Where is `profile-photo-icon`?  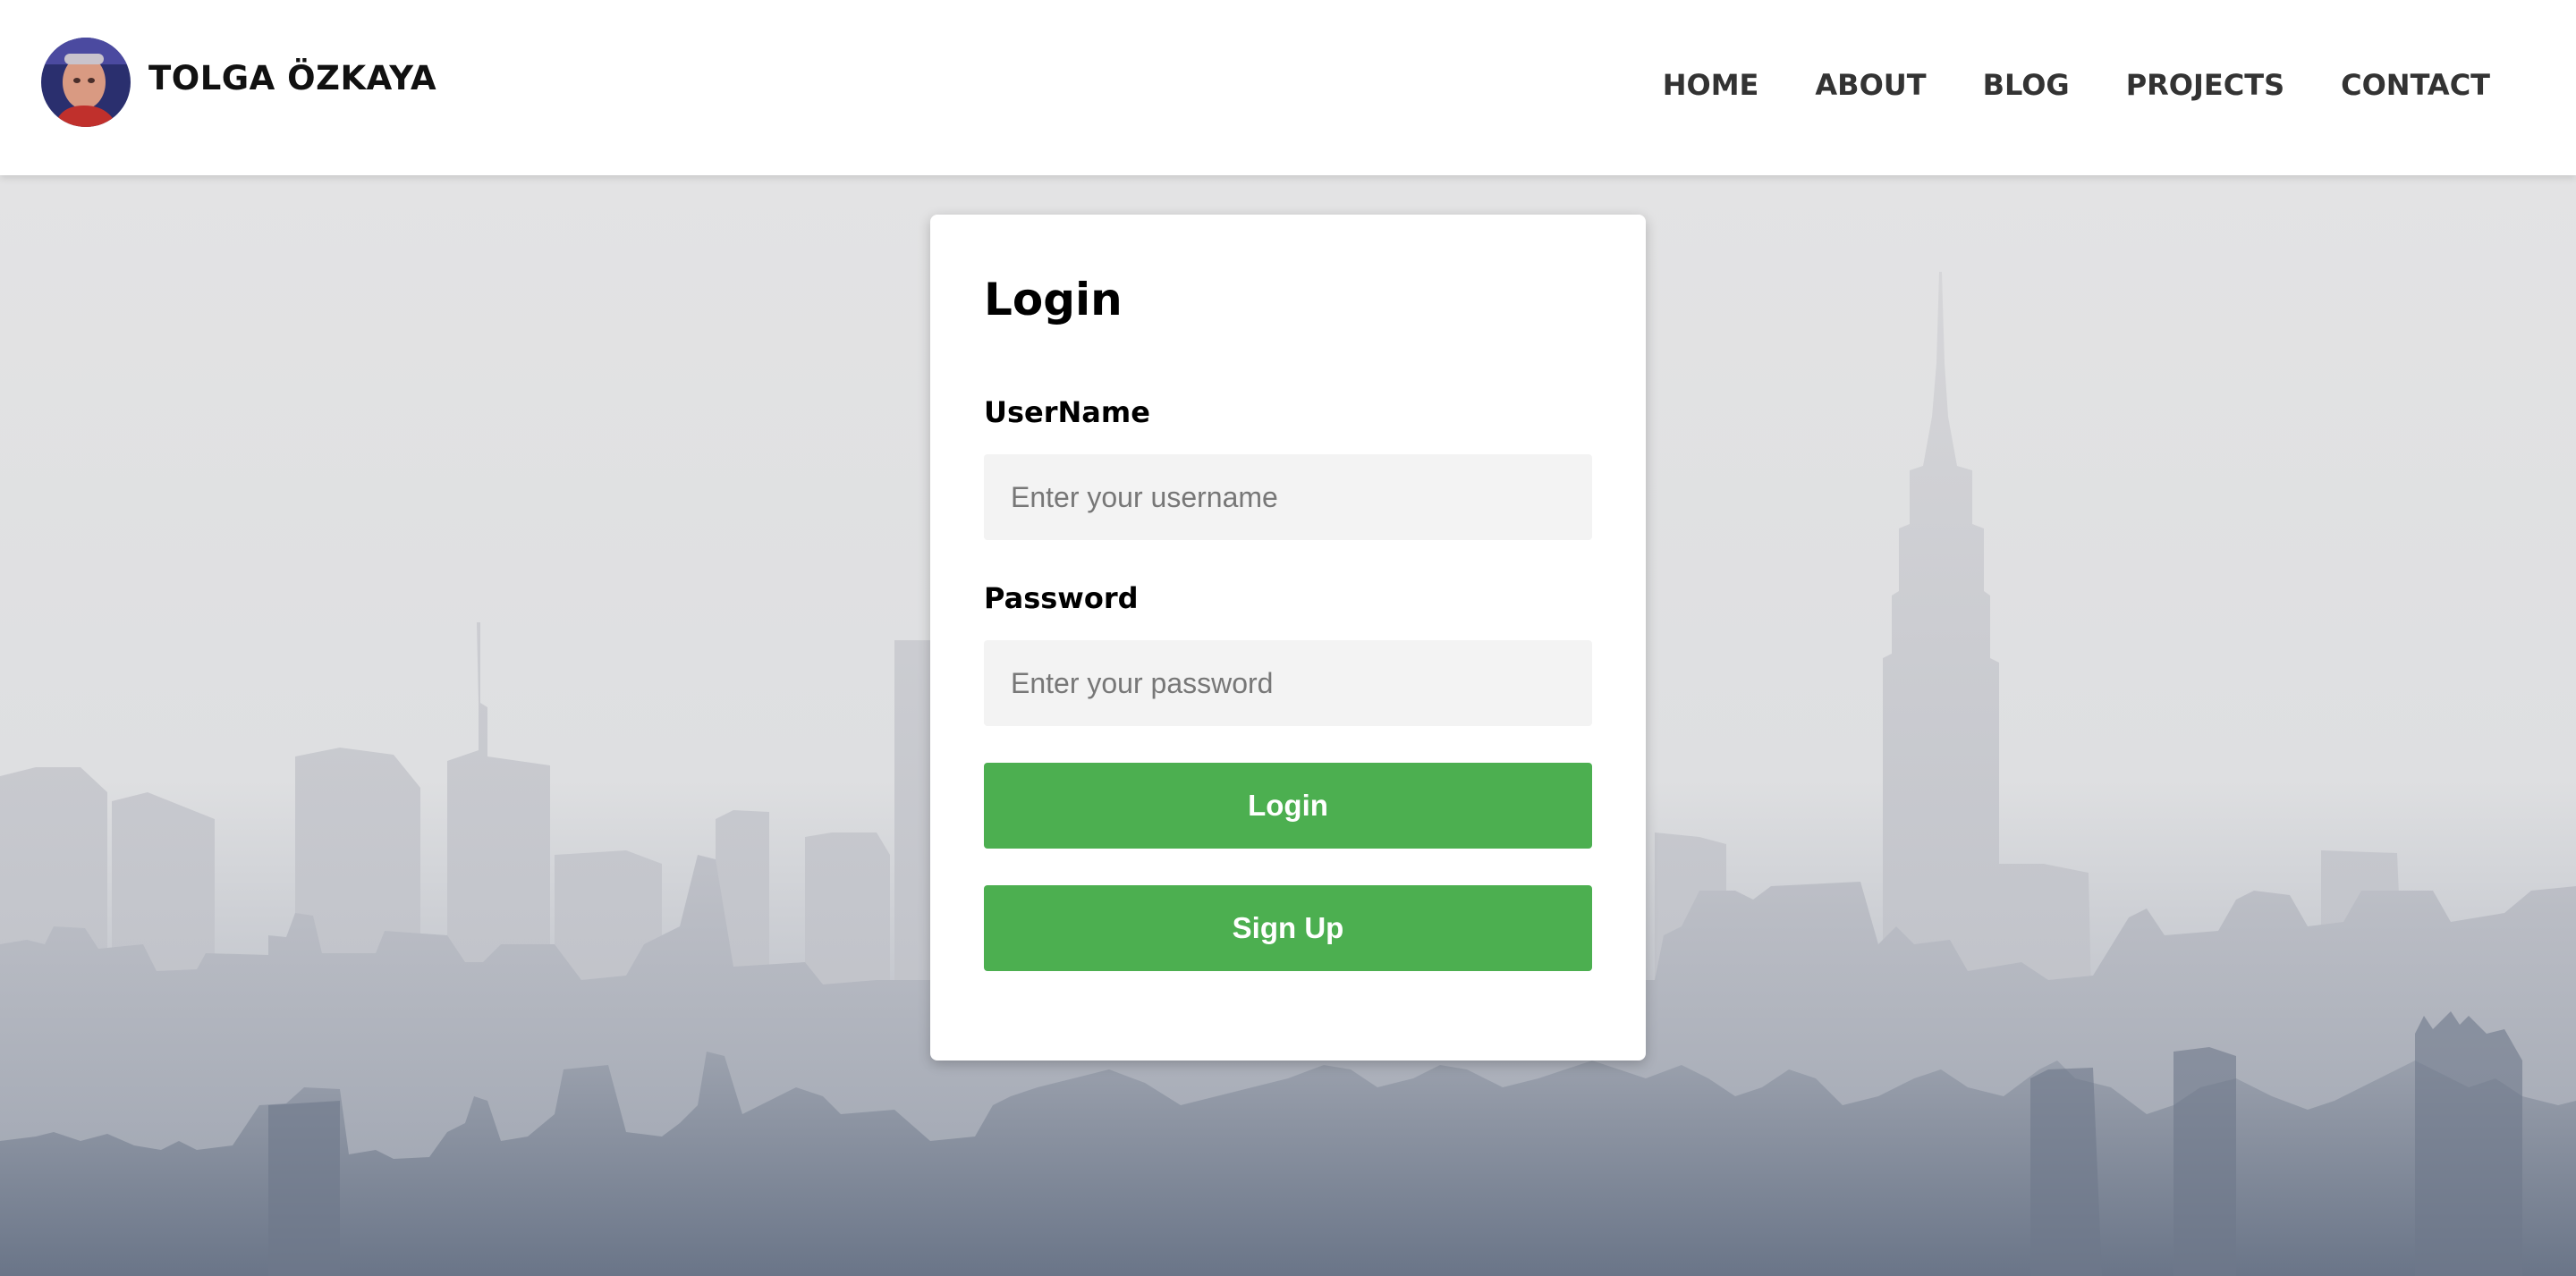
profile-photo-icon is located at coordinates (86, 82).